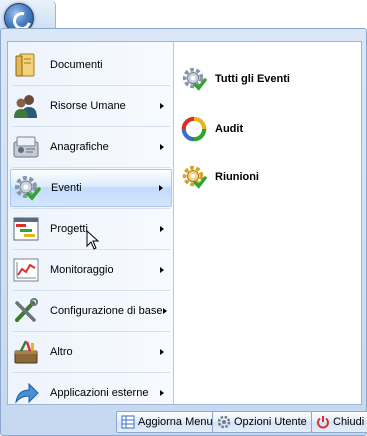 This screenshot has height=436, width=367. I want to click on menu-item-risorse-umane: Risorse Umane, so click(91, 106).